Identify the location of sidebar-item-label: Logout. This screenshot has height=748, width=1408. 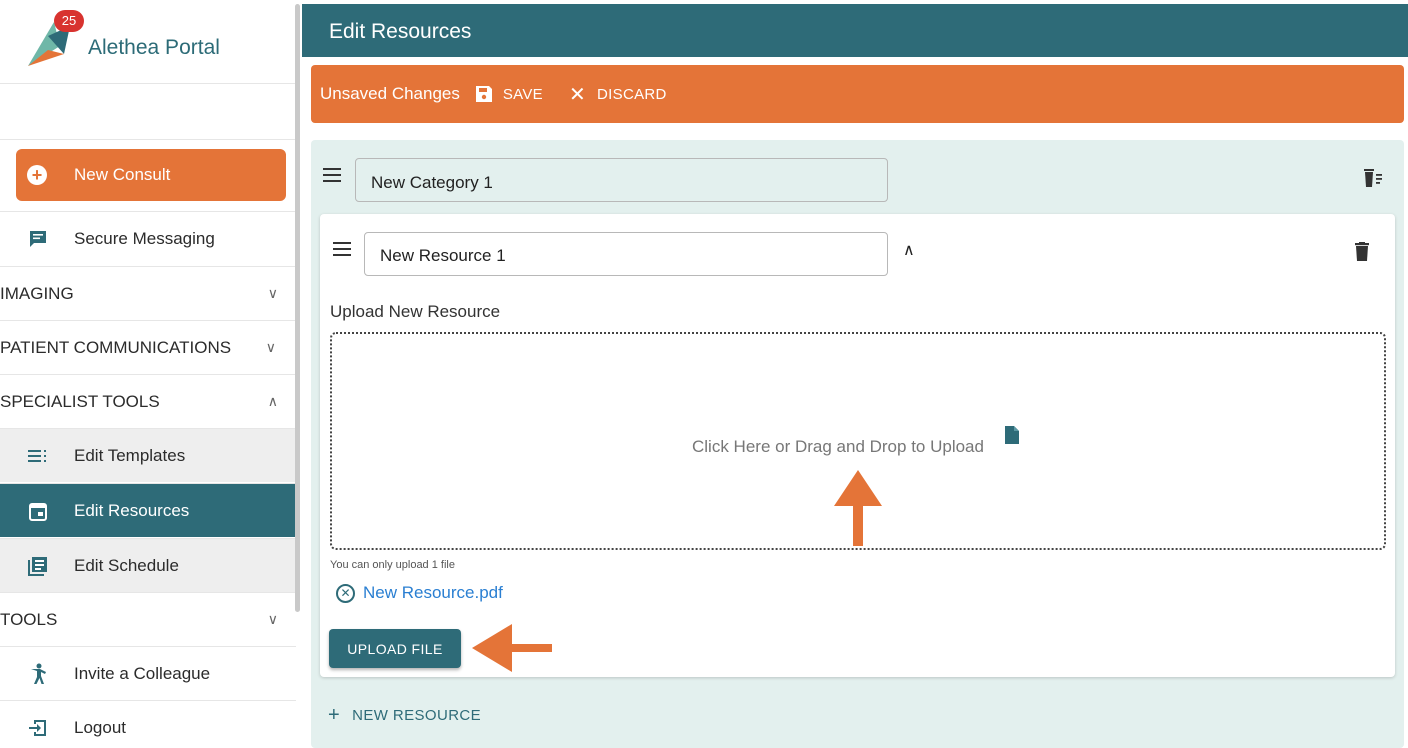
(100, 727).